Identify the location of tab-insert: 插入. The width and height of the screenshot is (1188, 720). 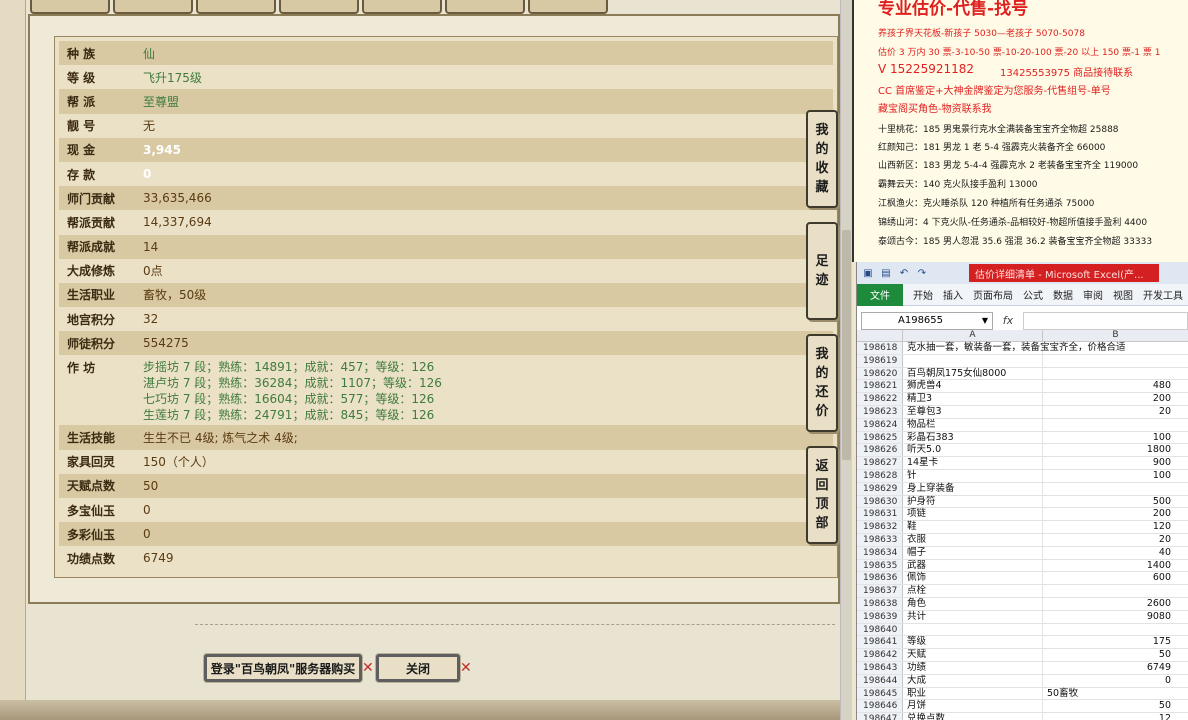
(953, 294).